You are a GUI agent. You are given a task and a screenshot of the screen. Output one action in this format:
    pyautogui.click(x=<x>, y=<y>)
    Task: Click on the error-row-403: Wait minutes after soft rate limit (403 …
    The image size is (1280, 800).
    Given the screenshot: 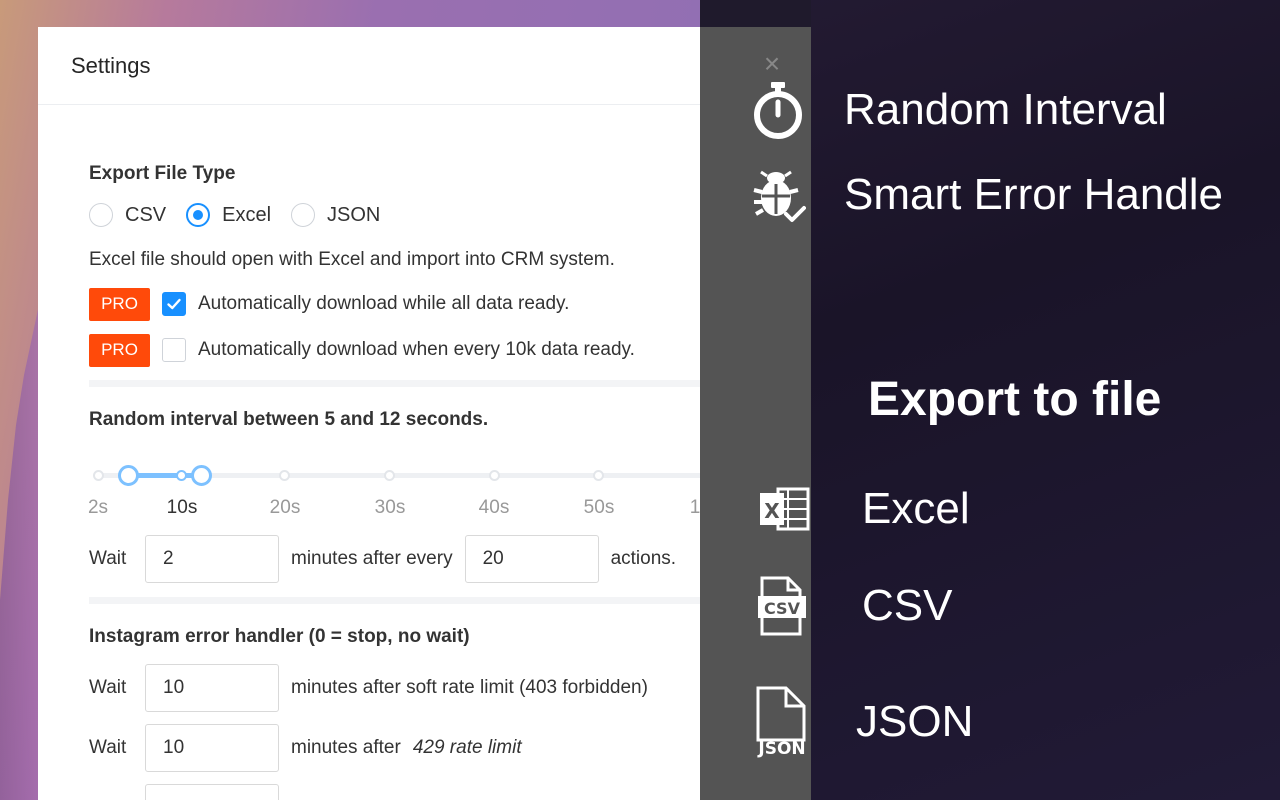 What is the action you would take?
    pyautogui.click(x=399, y=688)
    